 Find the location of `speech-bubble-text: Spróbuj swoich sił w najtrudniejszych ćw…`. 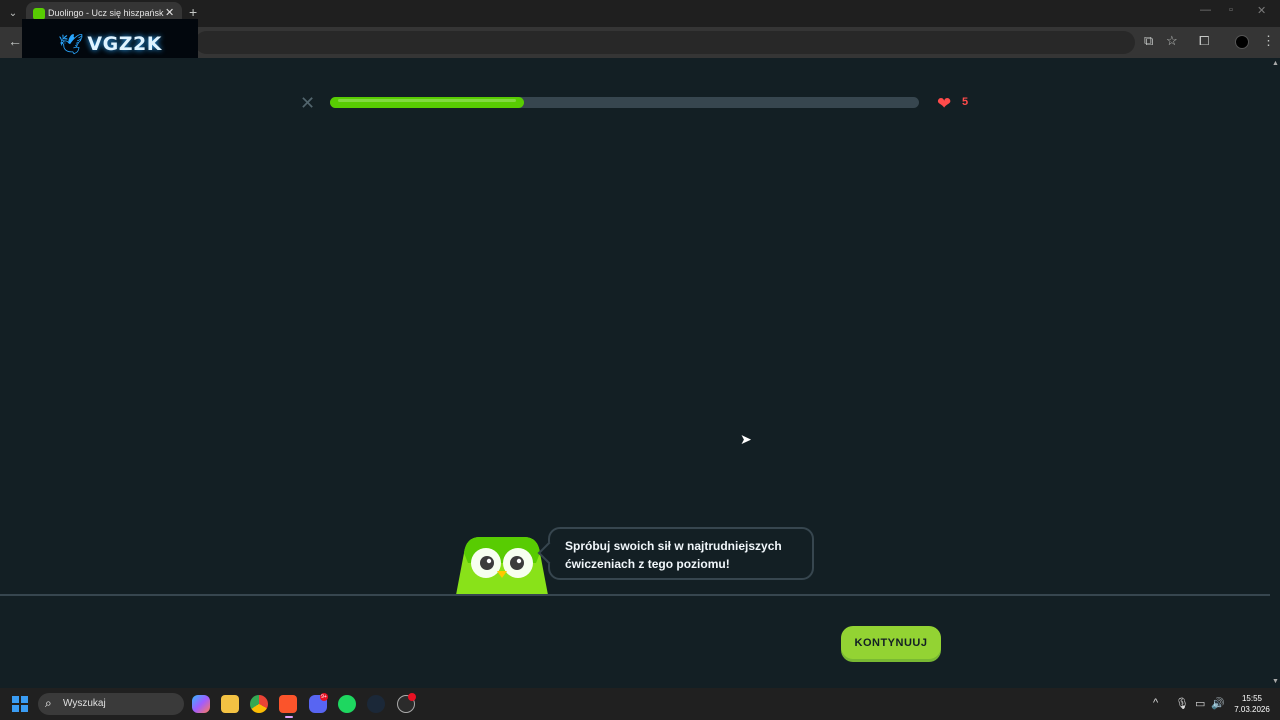

speech-bubble-text: Spróbuj swoich sił w najtrudniejszych ćw… is located at coordinates (673, 555).